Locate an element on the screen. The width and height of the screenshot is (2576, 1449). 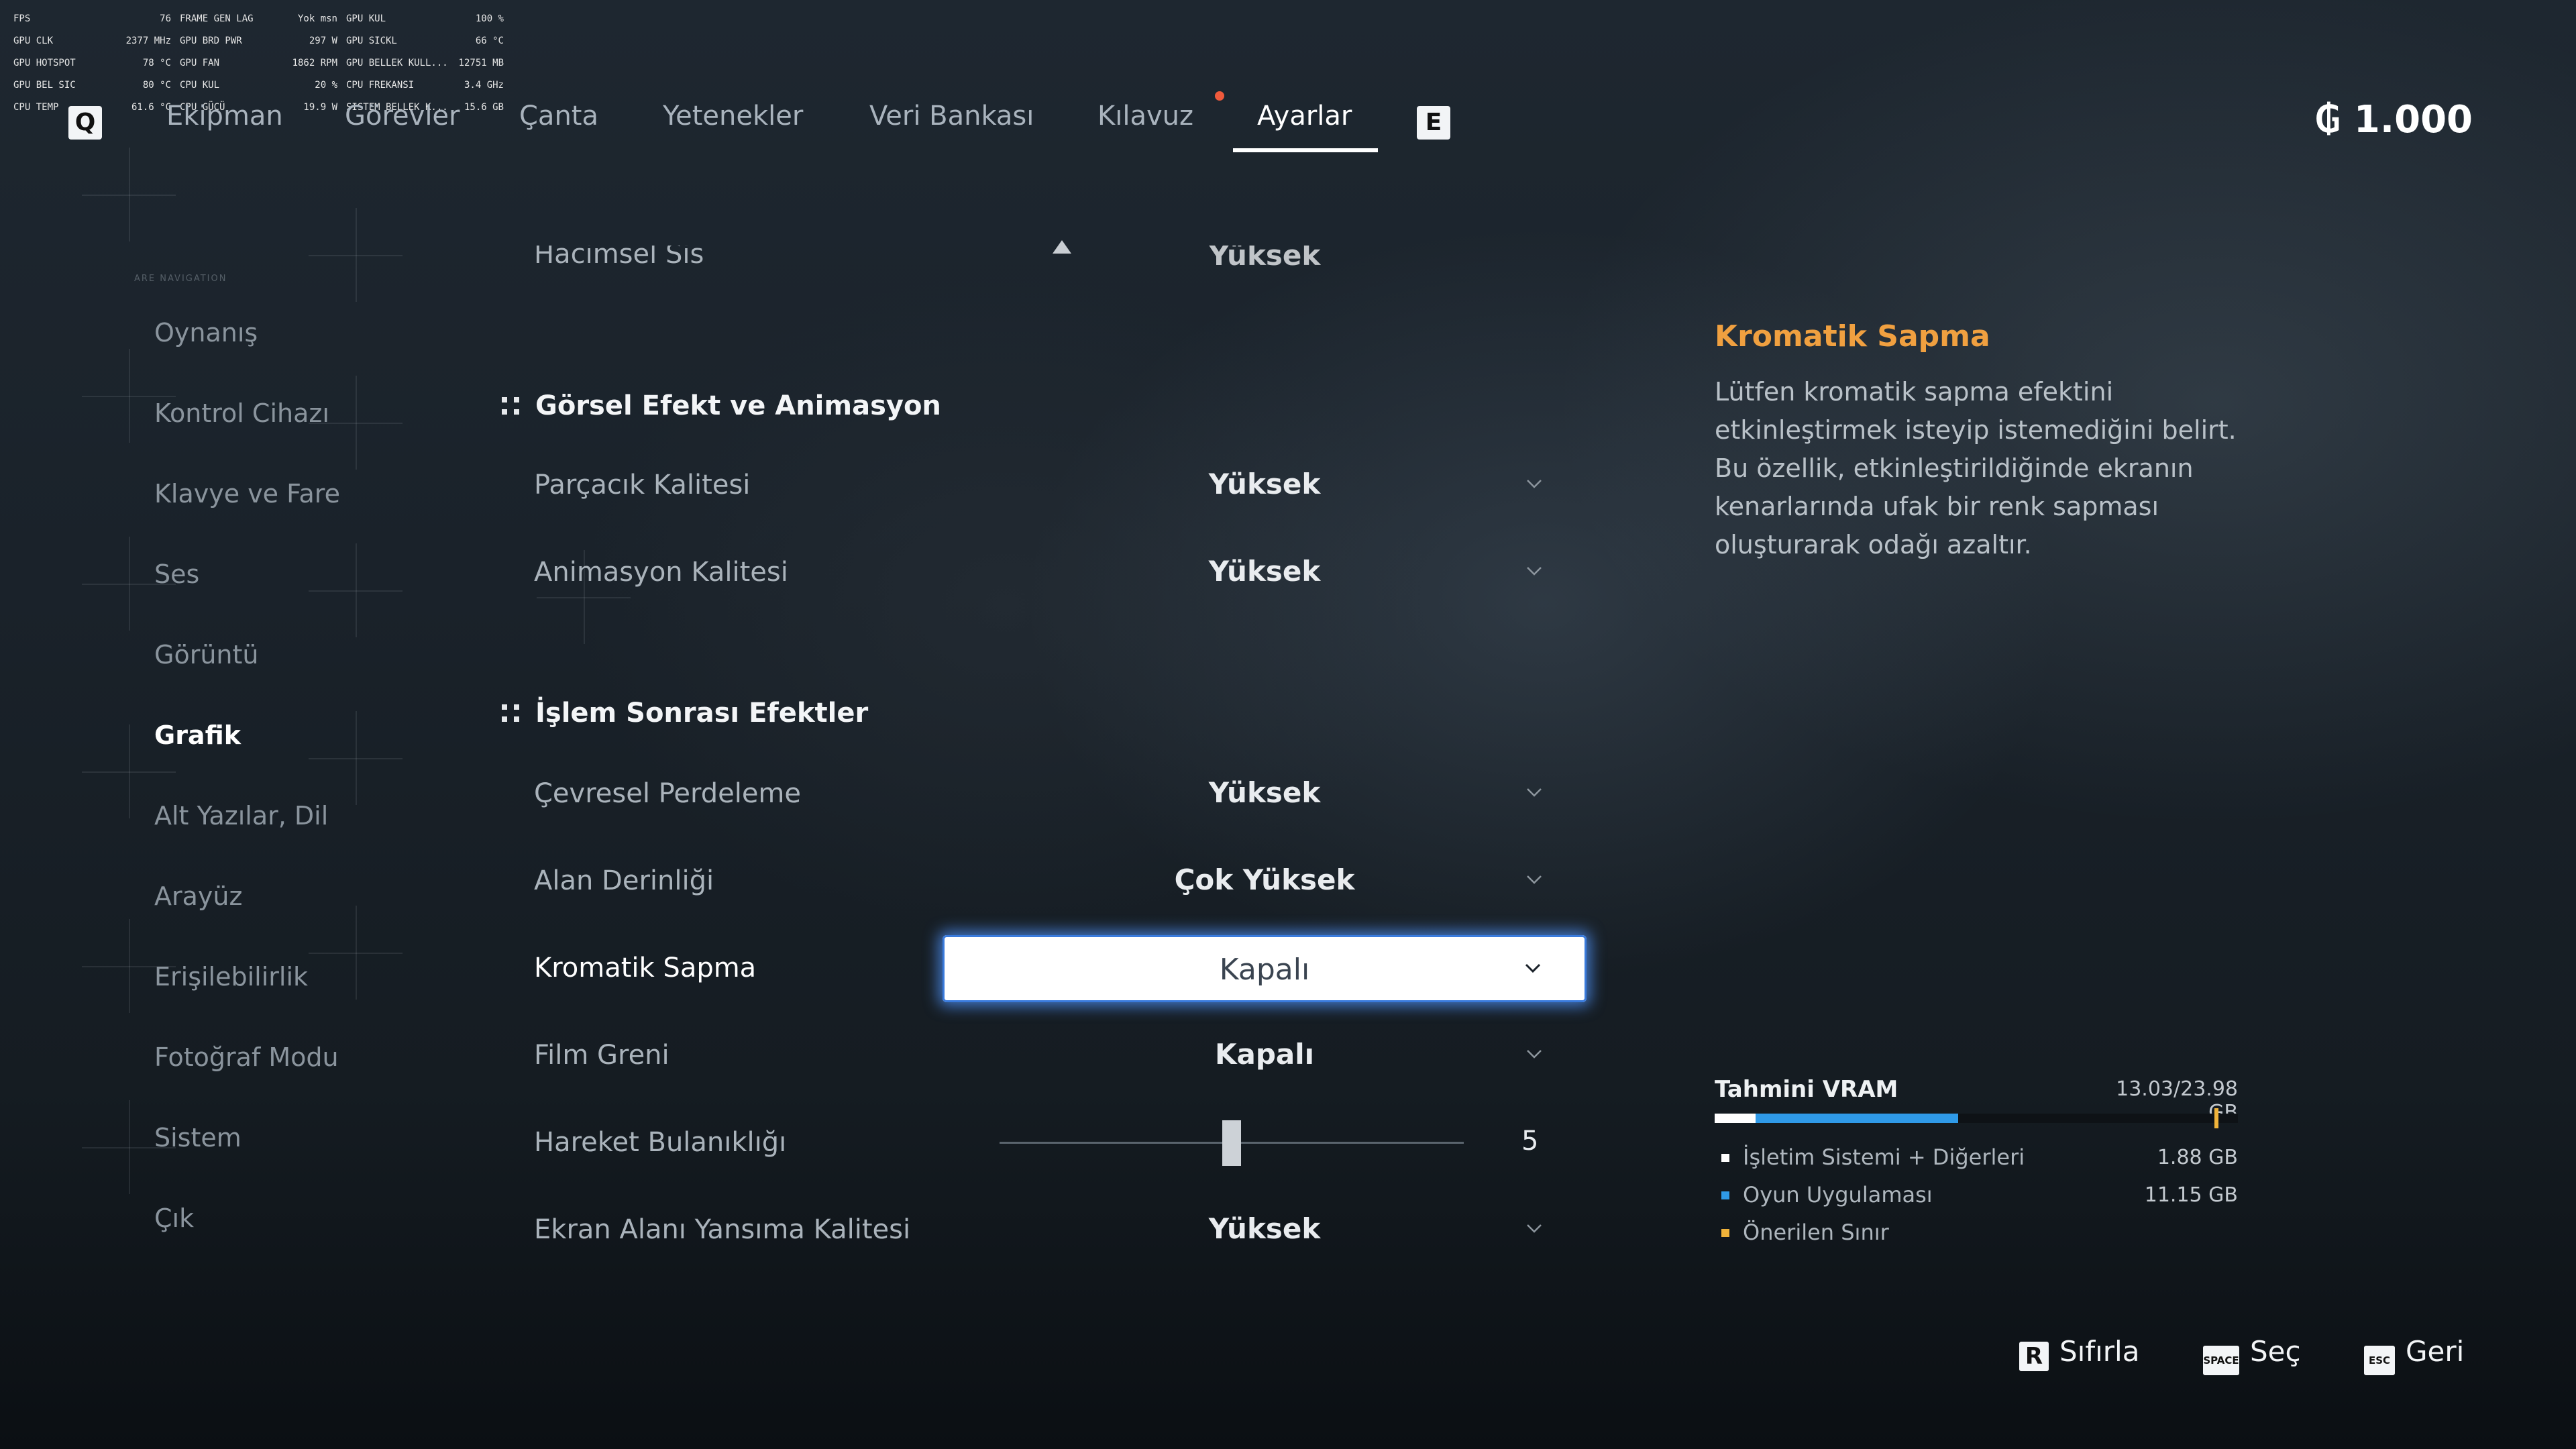
vram-value-os: 1.88 GB is located at coordinates (2197, 1157).